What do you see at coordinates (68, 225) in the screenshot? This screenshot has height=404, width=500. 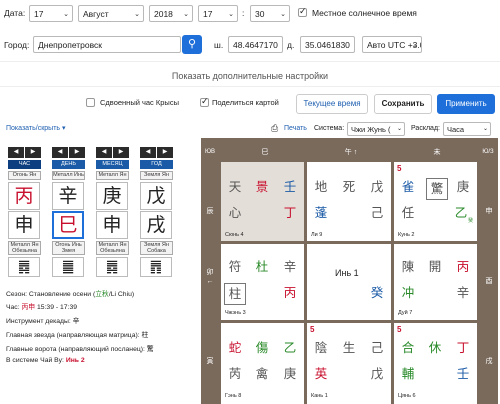 I see `day-branch: 巳` at bounding box center [68, 225].